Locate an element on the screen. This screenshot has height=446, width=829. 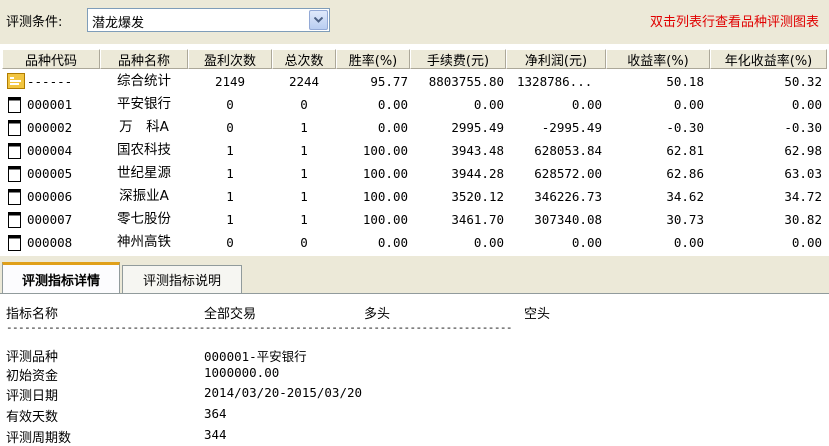
row-name: 深振业A is located at coordinates (144, 196).